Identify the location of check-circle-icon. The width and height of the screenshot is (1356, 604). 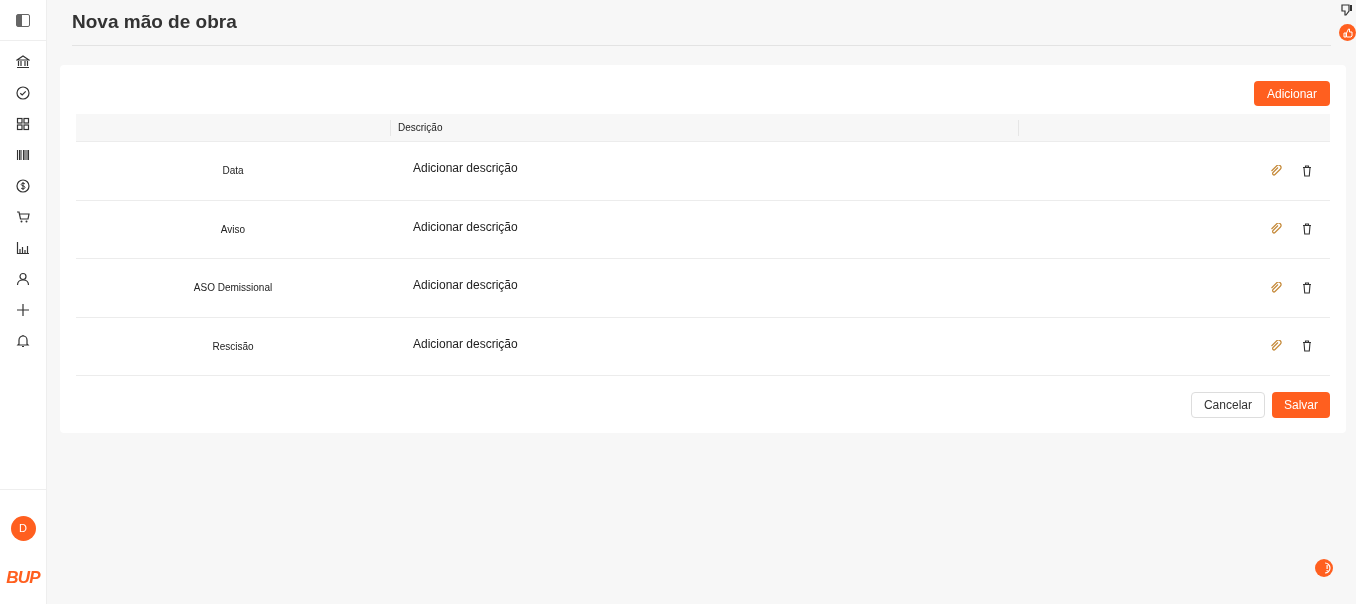
(23, 93).